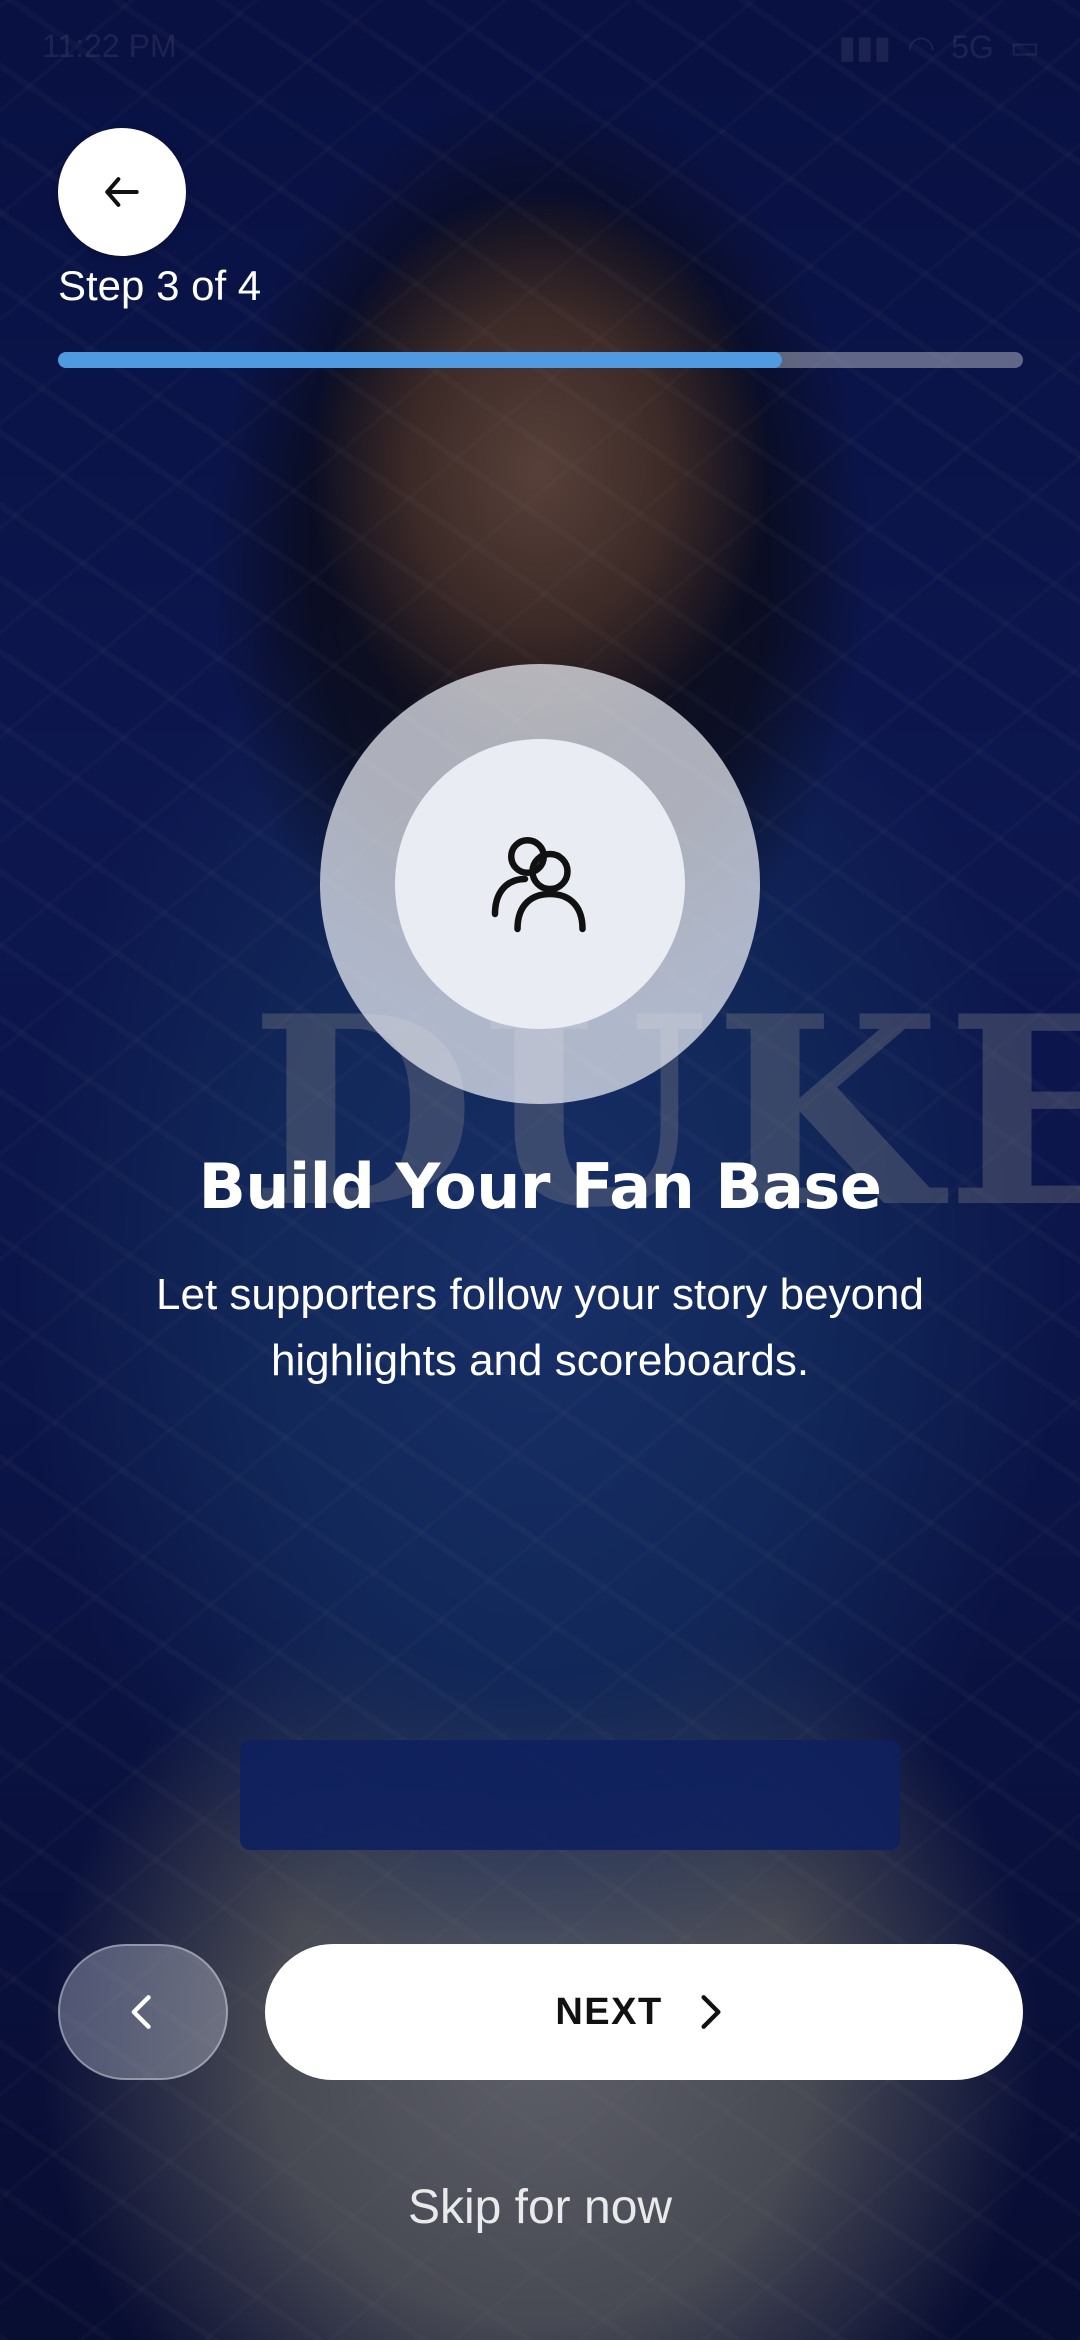 This screenshot has height=2340, width=1080. Describe the element at coordinates (1024, 47) in the screenshot. I see `battery-icon: ▭` at that location.